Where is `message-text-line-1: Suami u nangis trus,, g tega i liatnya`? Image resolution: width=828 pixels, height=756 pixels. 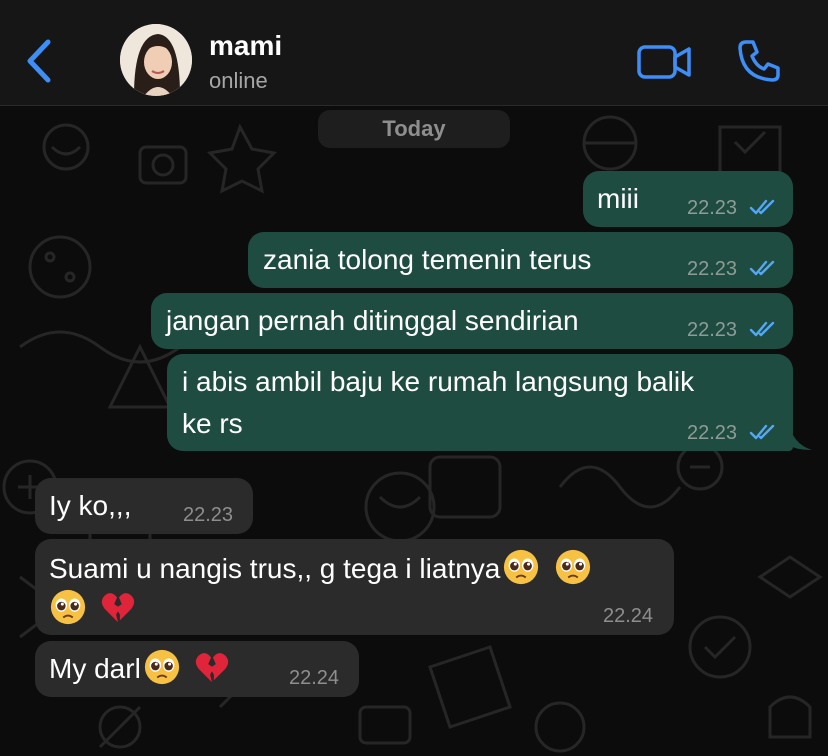
message-text-line-1: Suami u nangis trus,, g tega i liatnya is located at coordinates (320, 569).